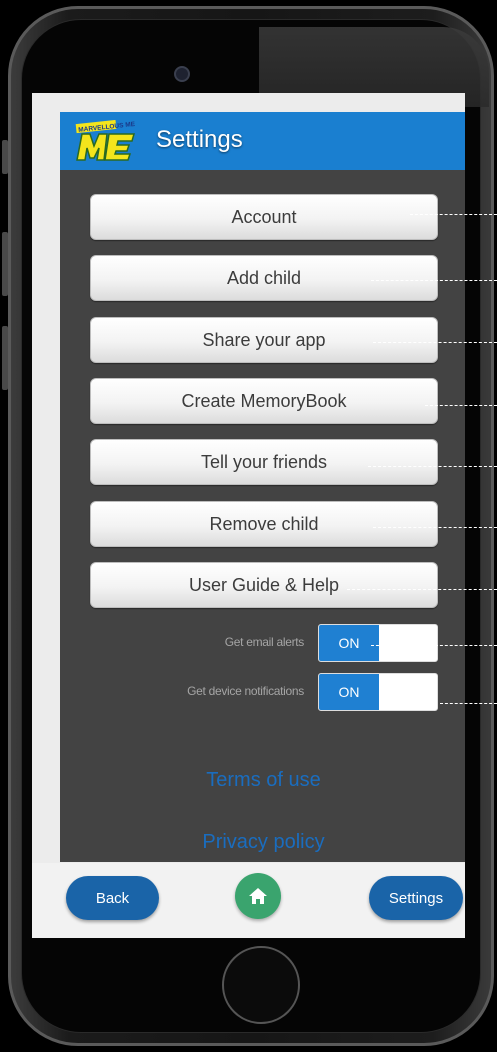 The image size is (497, 1052). What do you see at coordinates (262, 780) in the screenshot?
I see `terms-of-use-link: Terms of use` at bounding box center [262, 780].